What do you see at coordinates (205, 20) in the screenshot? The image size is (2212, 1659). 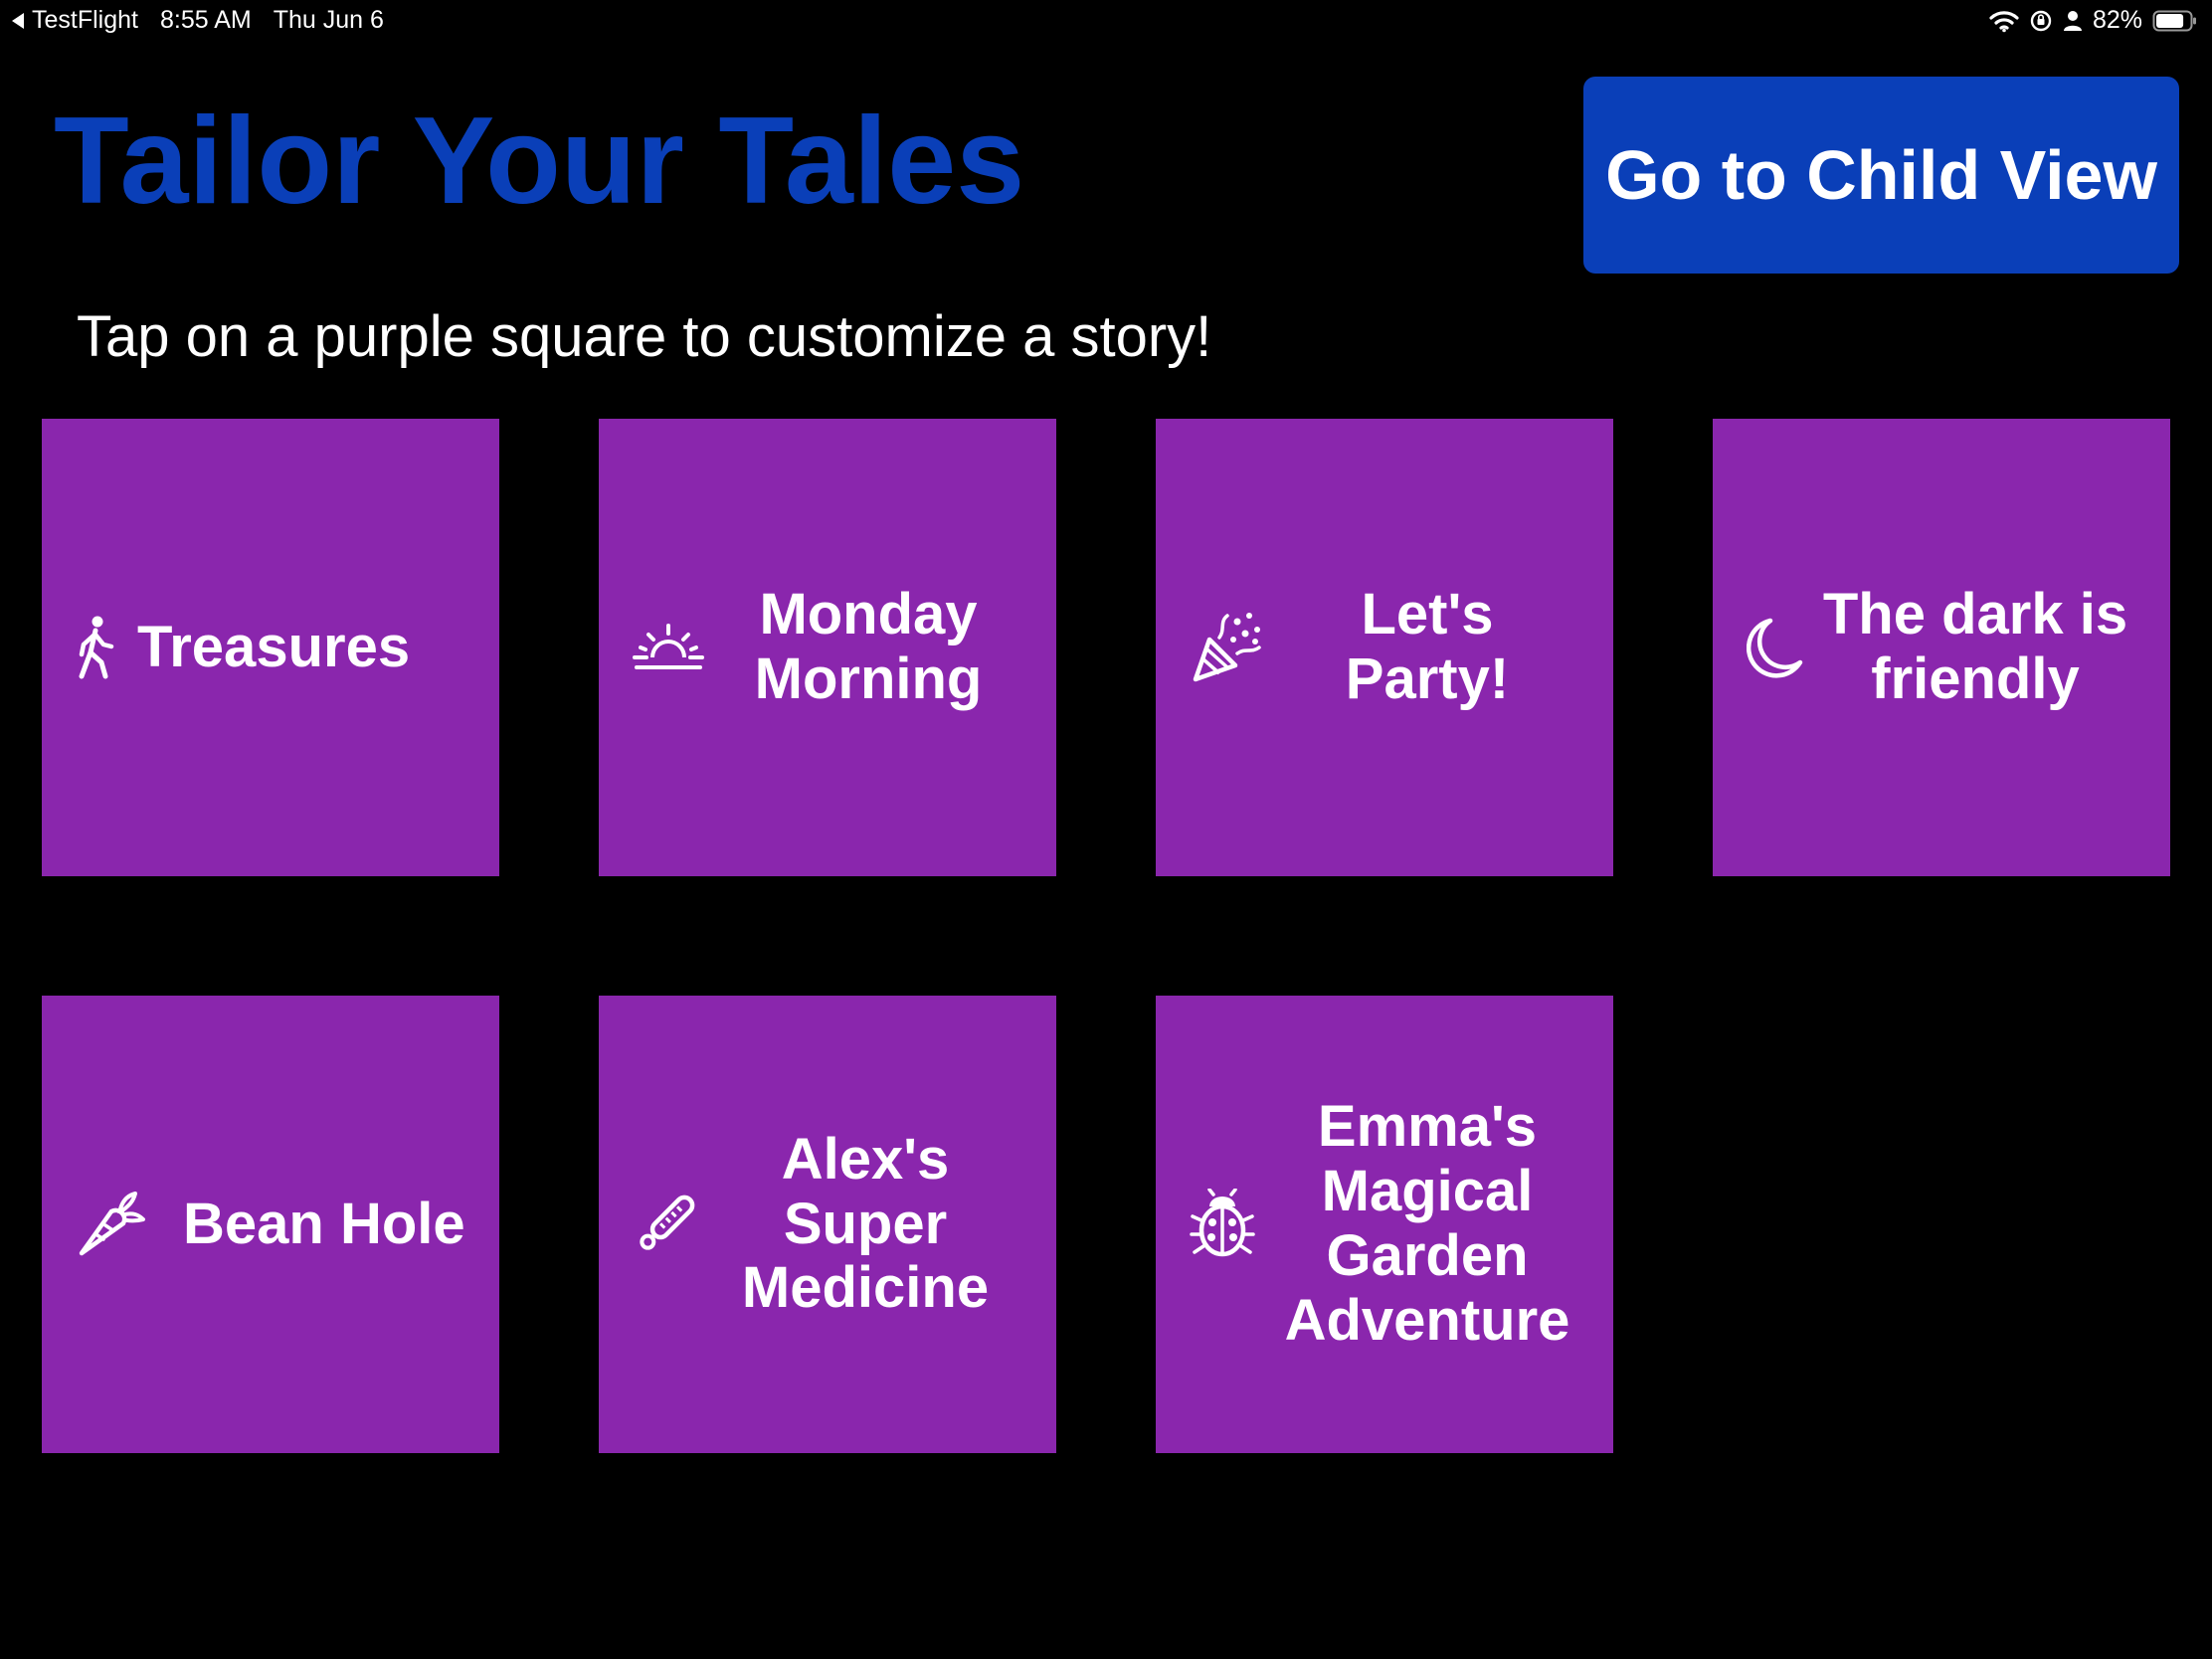 I see `status-time: 8:55 AM` at bounding box center [205, 20].